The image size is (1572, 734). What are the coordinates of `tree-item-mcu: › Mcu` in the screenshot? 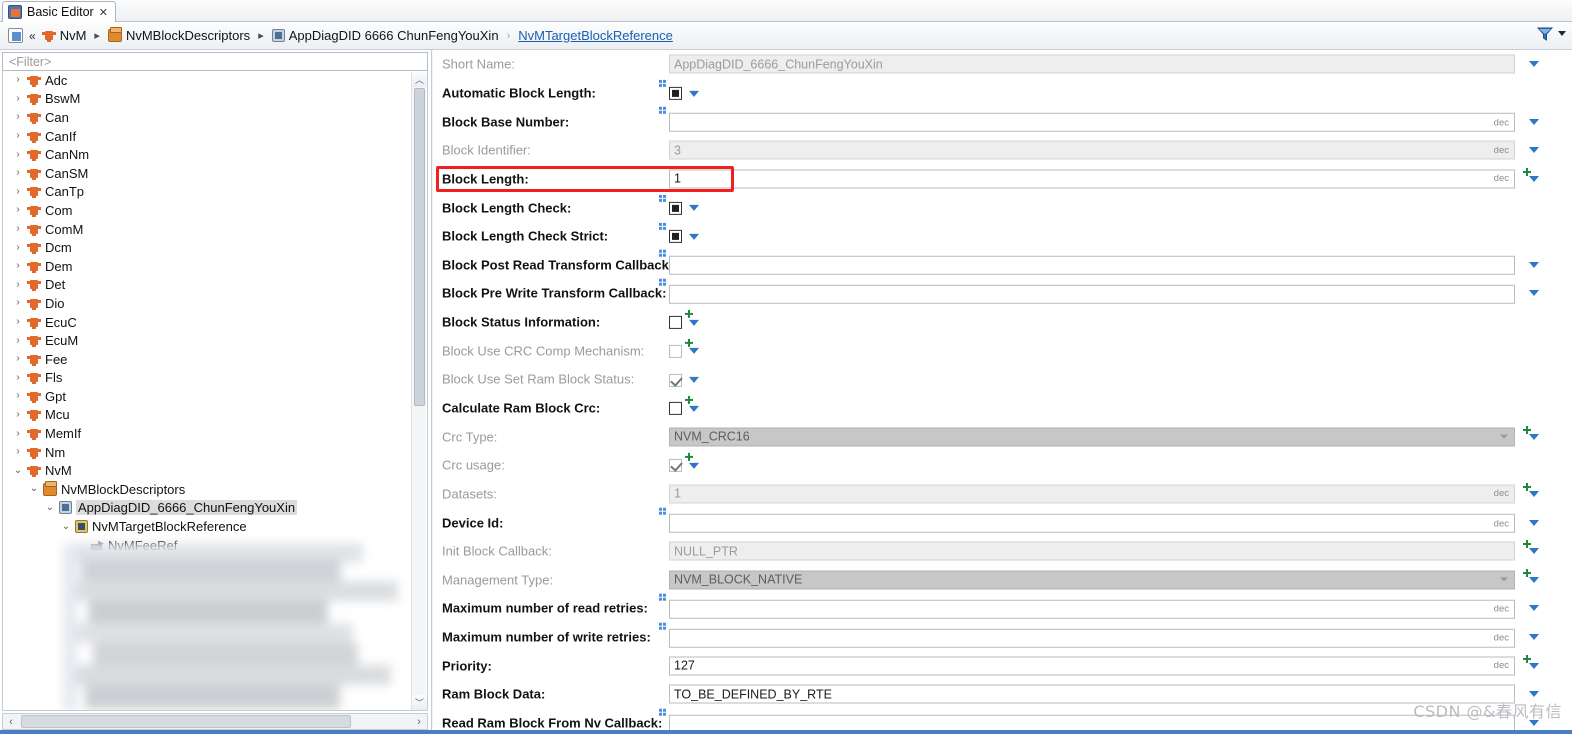 It's located at (208, 415).